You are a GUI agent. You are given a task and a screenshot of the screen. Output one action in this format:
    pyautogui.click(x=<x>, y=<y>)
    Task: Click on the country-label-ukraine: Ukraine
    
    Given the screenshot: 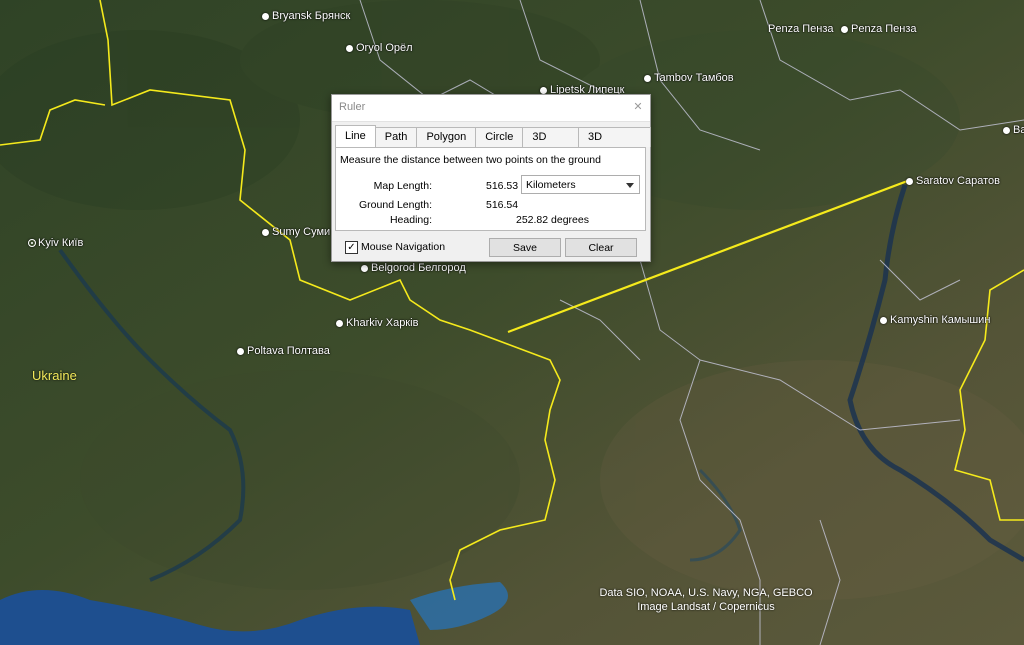 What is the action you would take?
    pyautogui.click(x=54, y=375)
    